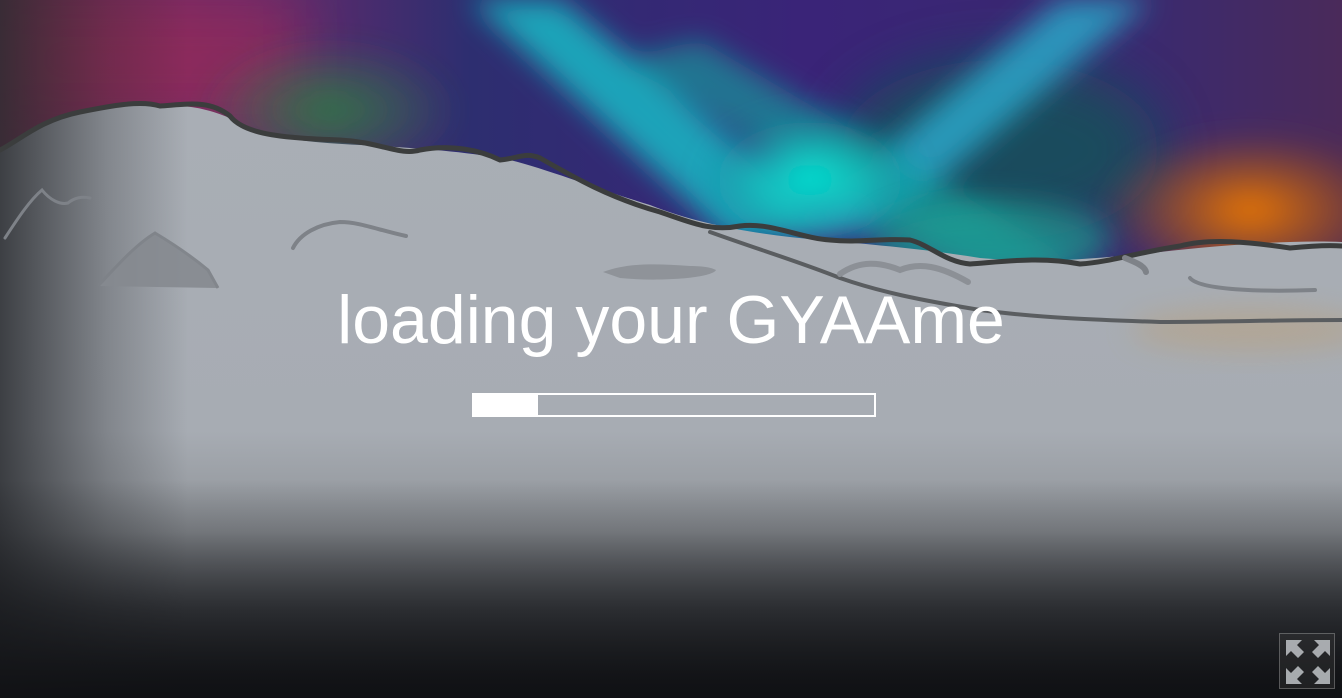 The height and width of the screenshot is (698, 1342). I want to click on loading-progress-fill, so click(506, 405).